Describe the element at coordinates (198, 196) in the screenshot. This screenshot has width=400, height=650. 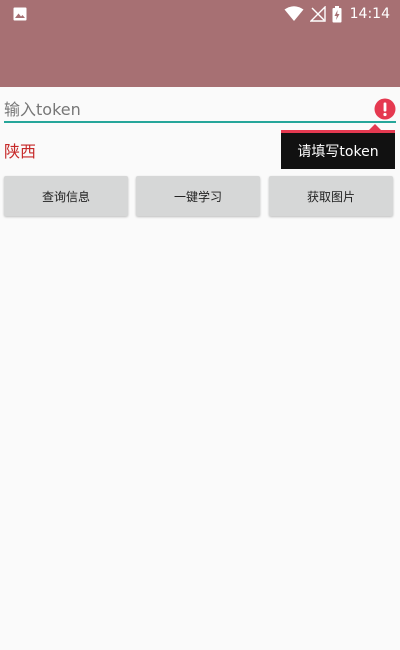
I see `one-click-study-button: 一键学习` at that location.